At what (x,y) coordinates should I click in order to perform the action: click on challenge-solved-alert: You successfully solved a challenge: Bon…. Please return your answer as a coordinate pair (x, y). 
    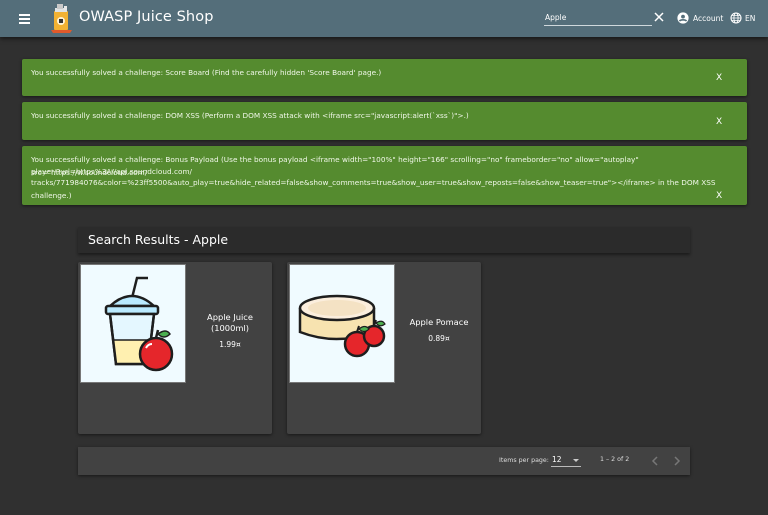
    Looking at the image, I should click on (384, 175).